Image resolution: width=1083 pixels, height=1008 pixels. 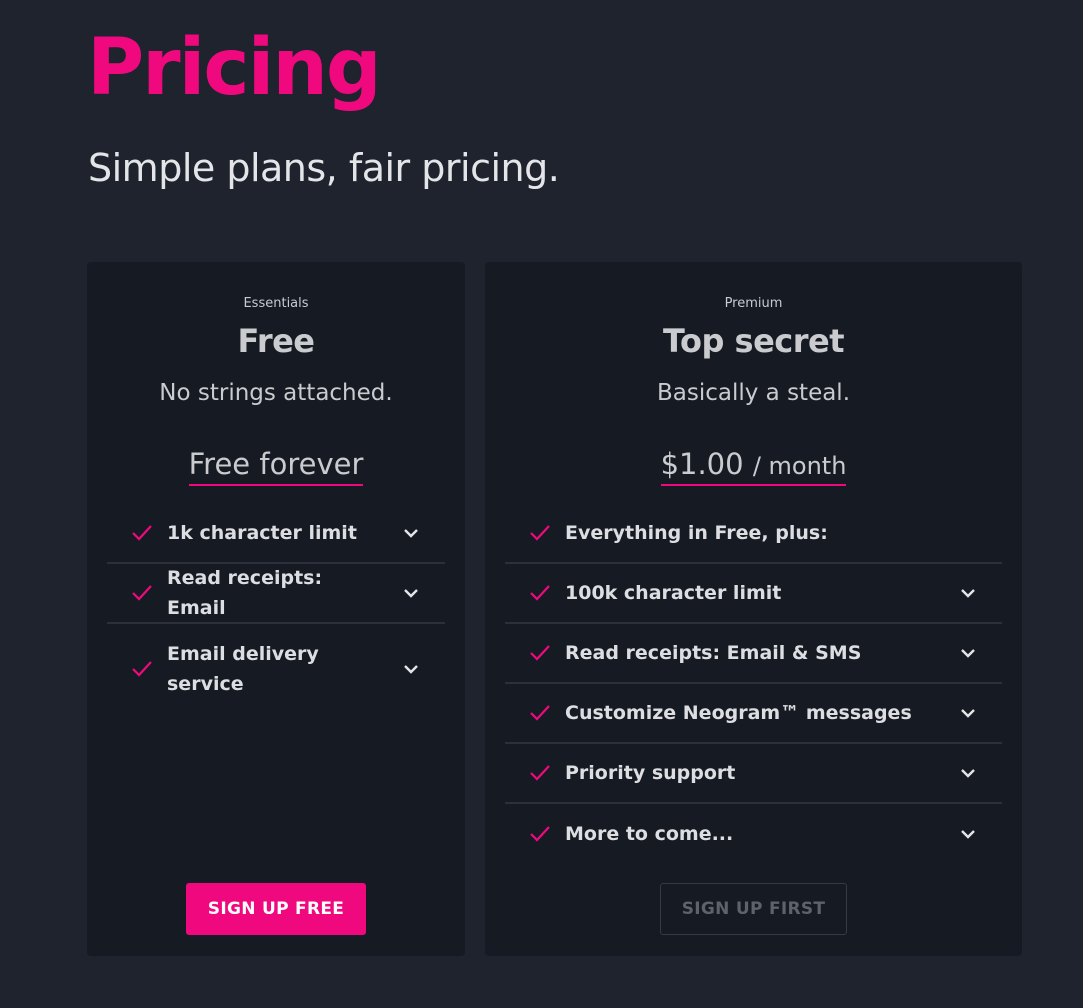 I want to click on page-title: Pricing, so click(x=234, y=68).